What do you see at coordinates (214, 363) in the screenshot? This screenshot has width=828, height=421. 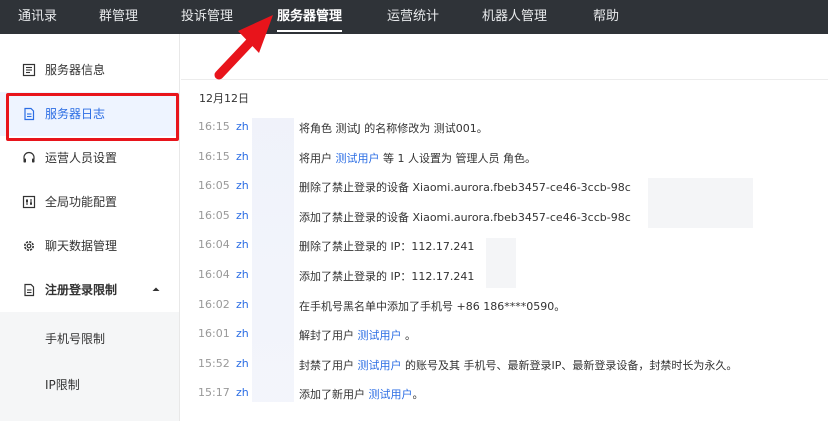 I see `log-time: 15:52` at bounding box center [214, 363].